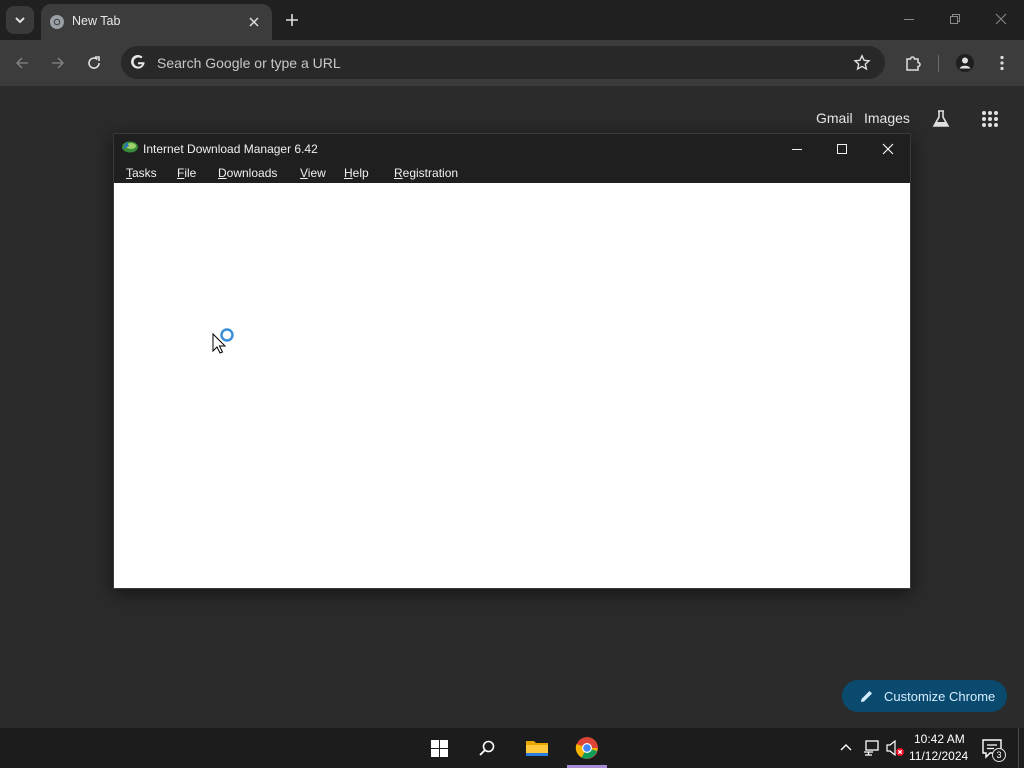 The width and height of the screenshot is (1024, 768). What do you see at coordinates (222, 173) in the screenshot?
I see `menu-mnemonic: D` at bounding box center [222, 173].